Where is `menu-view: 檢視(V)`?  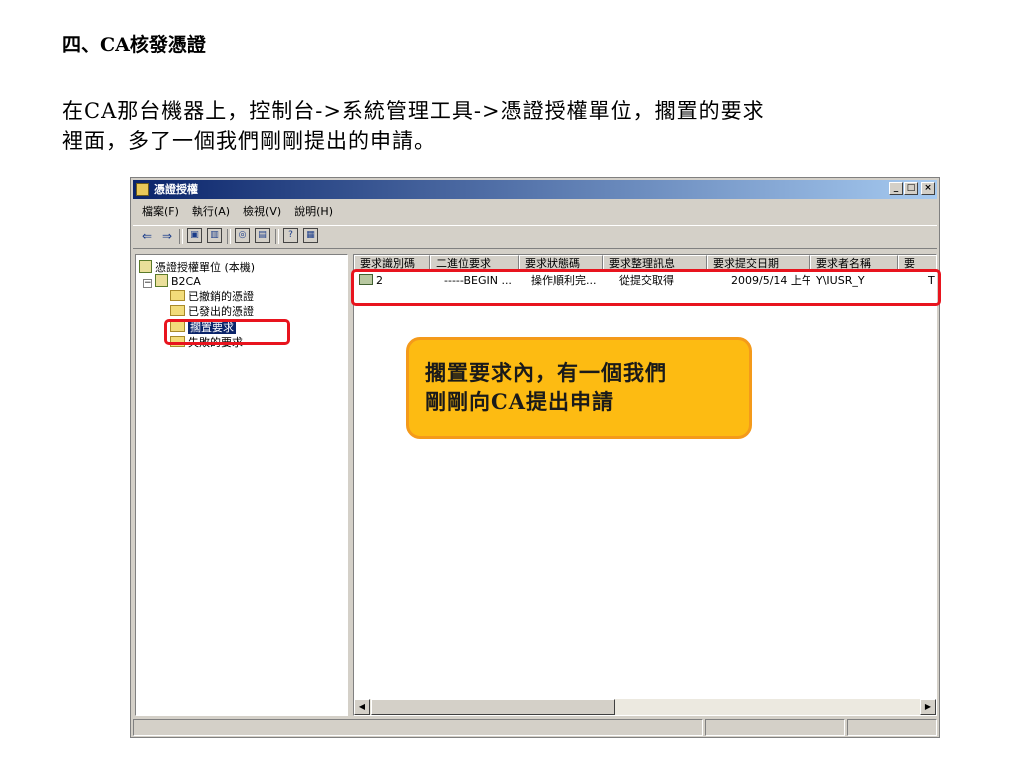
menu-view: 檢視(V) is located at coordinates (262, 211).